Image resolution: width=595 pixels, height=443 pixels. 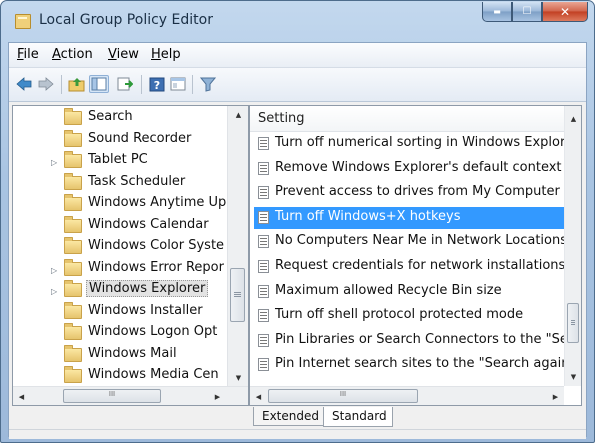 I want to click on menu-action: Action, so click(x=72, y=54).